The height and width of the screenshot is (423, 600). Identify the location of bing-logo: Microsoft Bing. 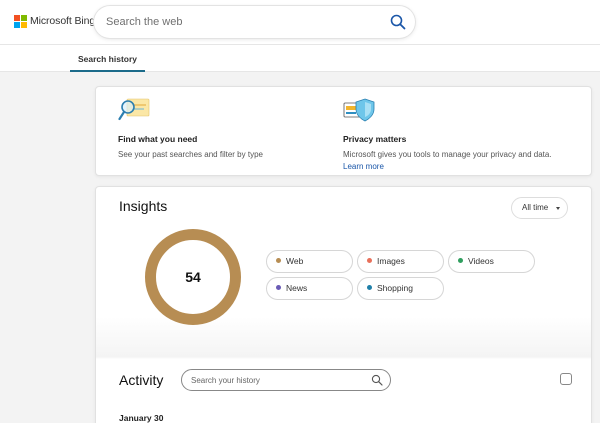
(55, 21).